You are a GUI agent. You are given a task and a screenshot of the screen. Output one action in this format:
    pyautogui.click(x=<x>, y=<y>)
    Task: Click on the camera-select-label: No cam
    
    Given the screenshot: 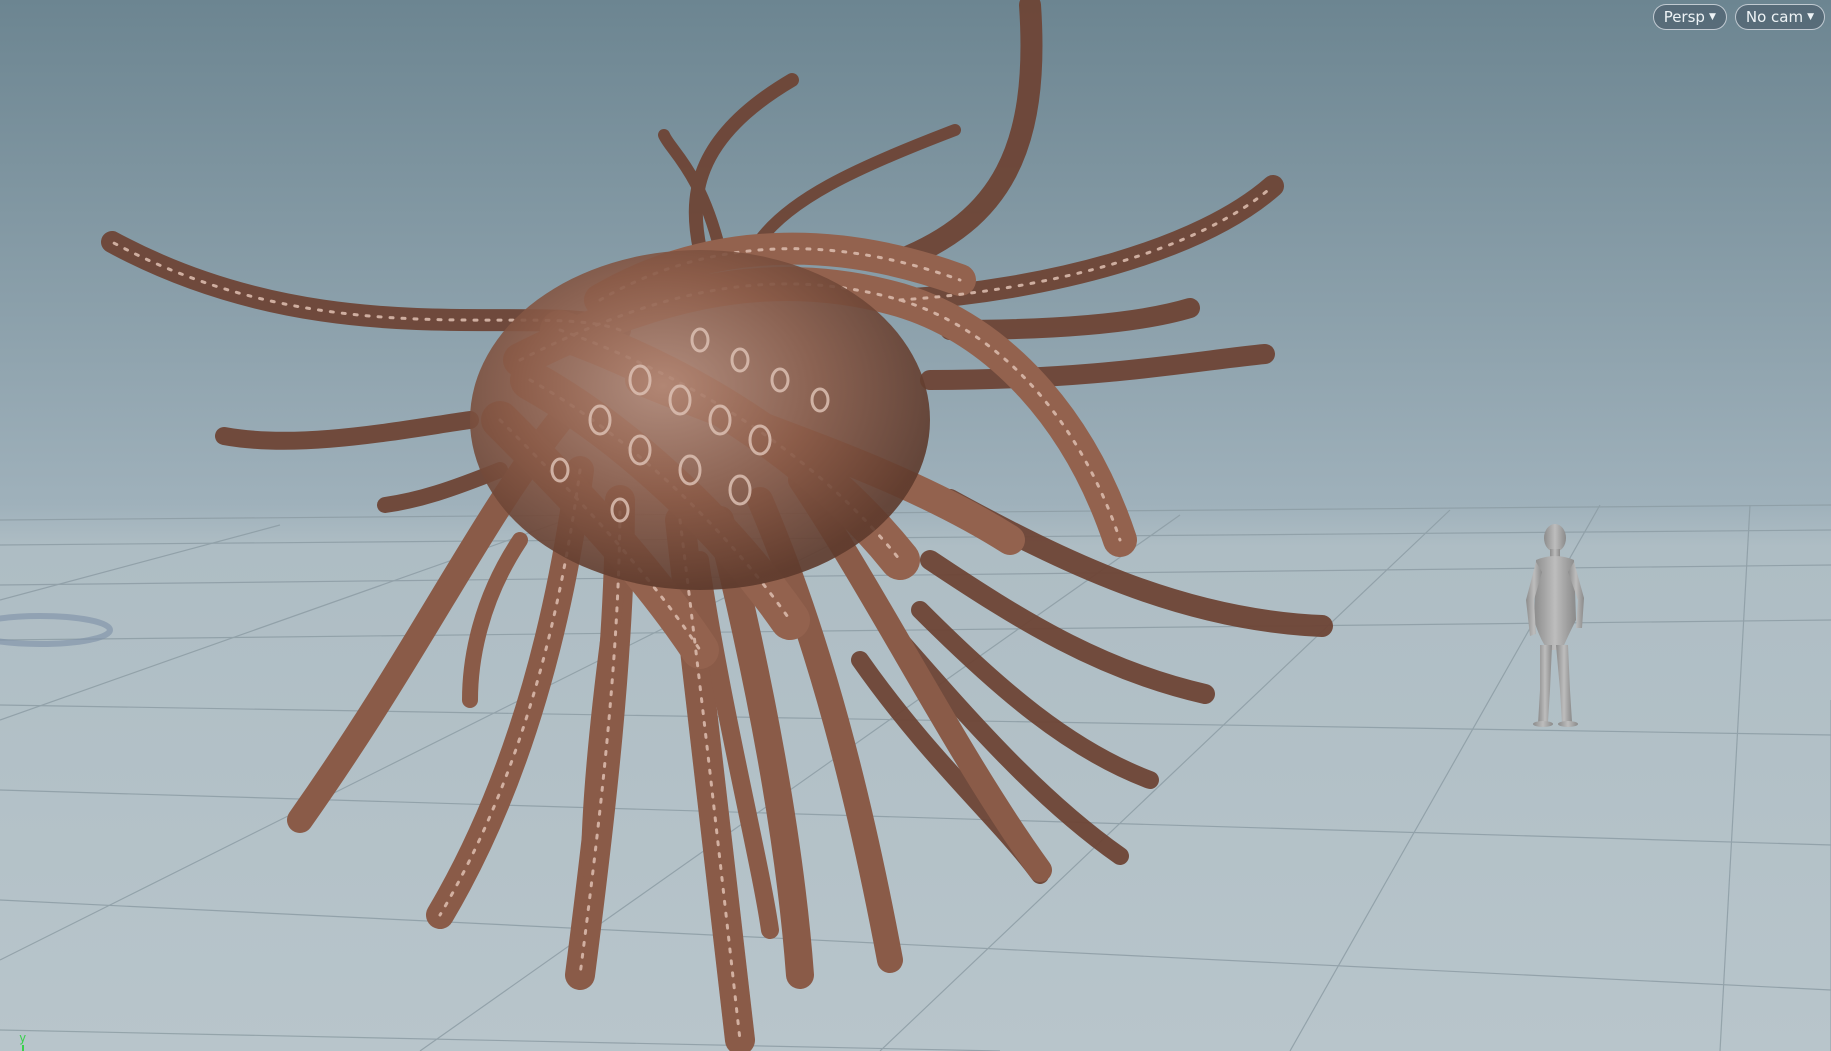 What is the action you would take?
    pyautogui.click(x=1774, y=17)
    